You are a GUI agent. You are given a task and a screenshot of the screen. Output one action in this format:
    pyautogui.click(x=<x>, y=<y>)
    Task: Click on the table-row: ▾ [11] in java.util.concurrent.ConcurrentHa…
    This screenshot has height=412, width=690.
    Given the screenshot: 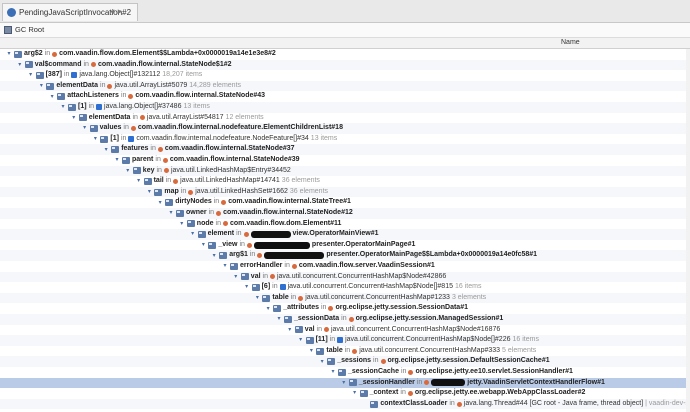 What is the action you would take?
    pyautogui.click(x=345, y=340)
    